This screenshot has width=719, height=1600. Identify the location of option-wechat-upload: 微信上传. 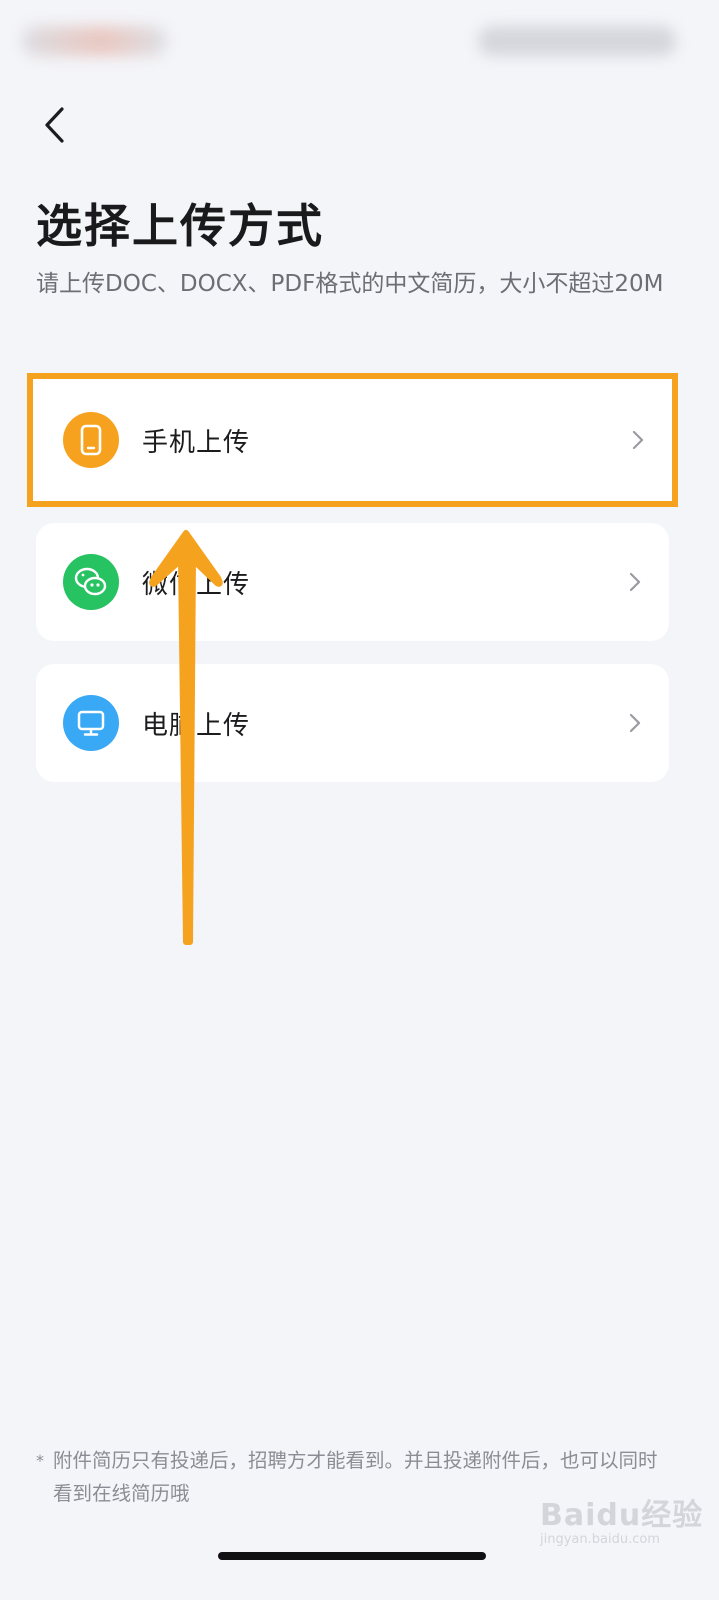
(352, 582).